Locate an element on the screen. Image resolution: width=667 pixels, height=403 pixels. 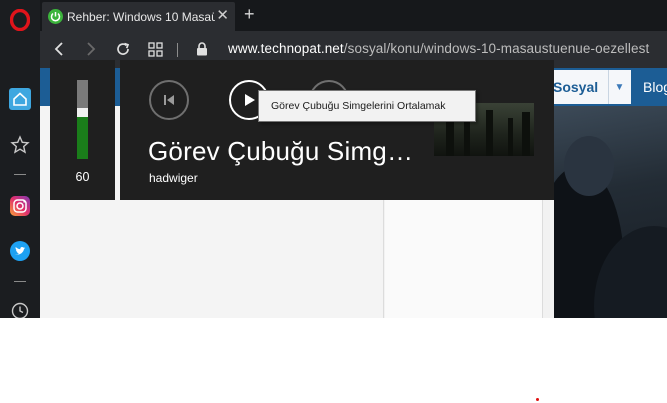
reload-icon is located at coordinates (123, 49).